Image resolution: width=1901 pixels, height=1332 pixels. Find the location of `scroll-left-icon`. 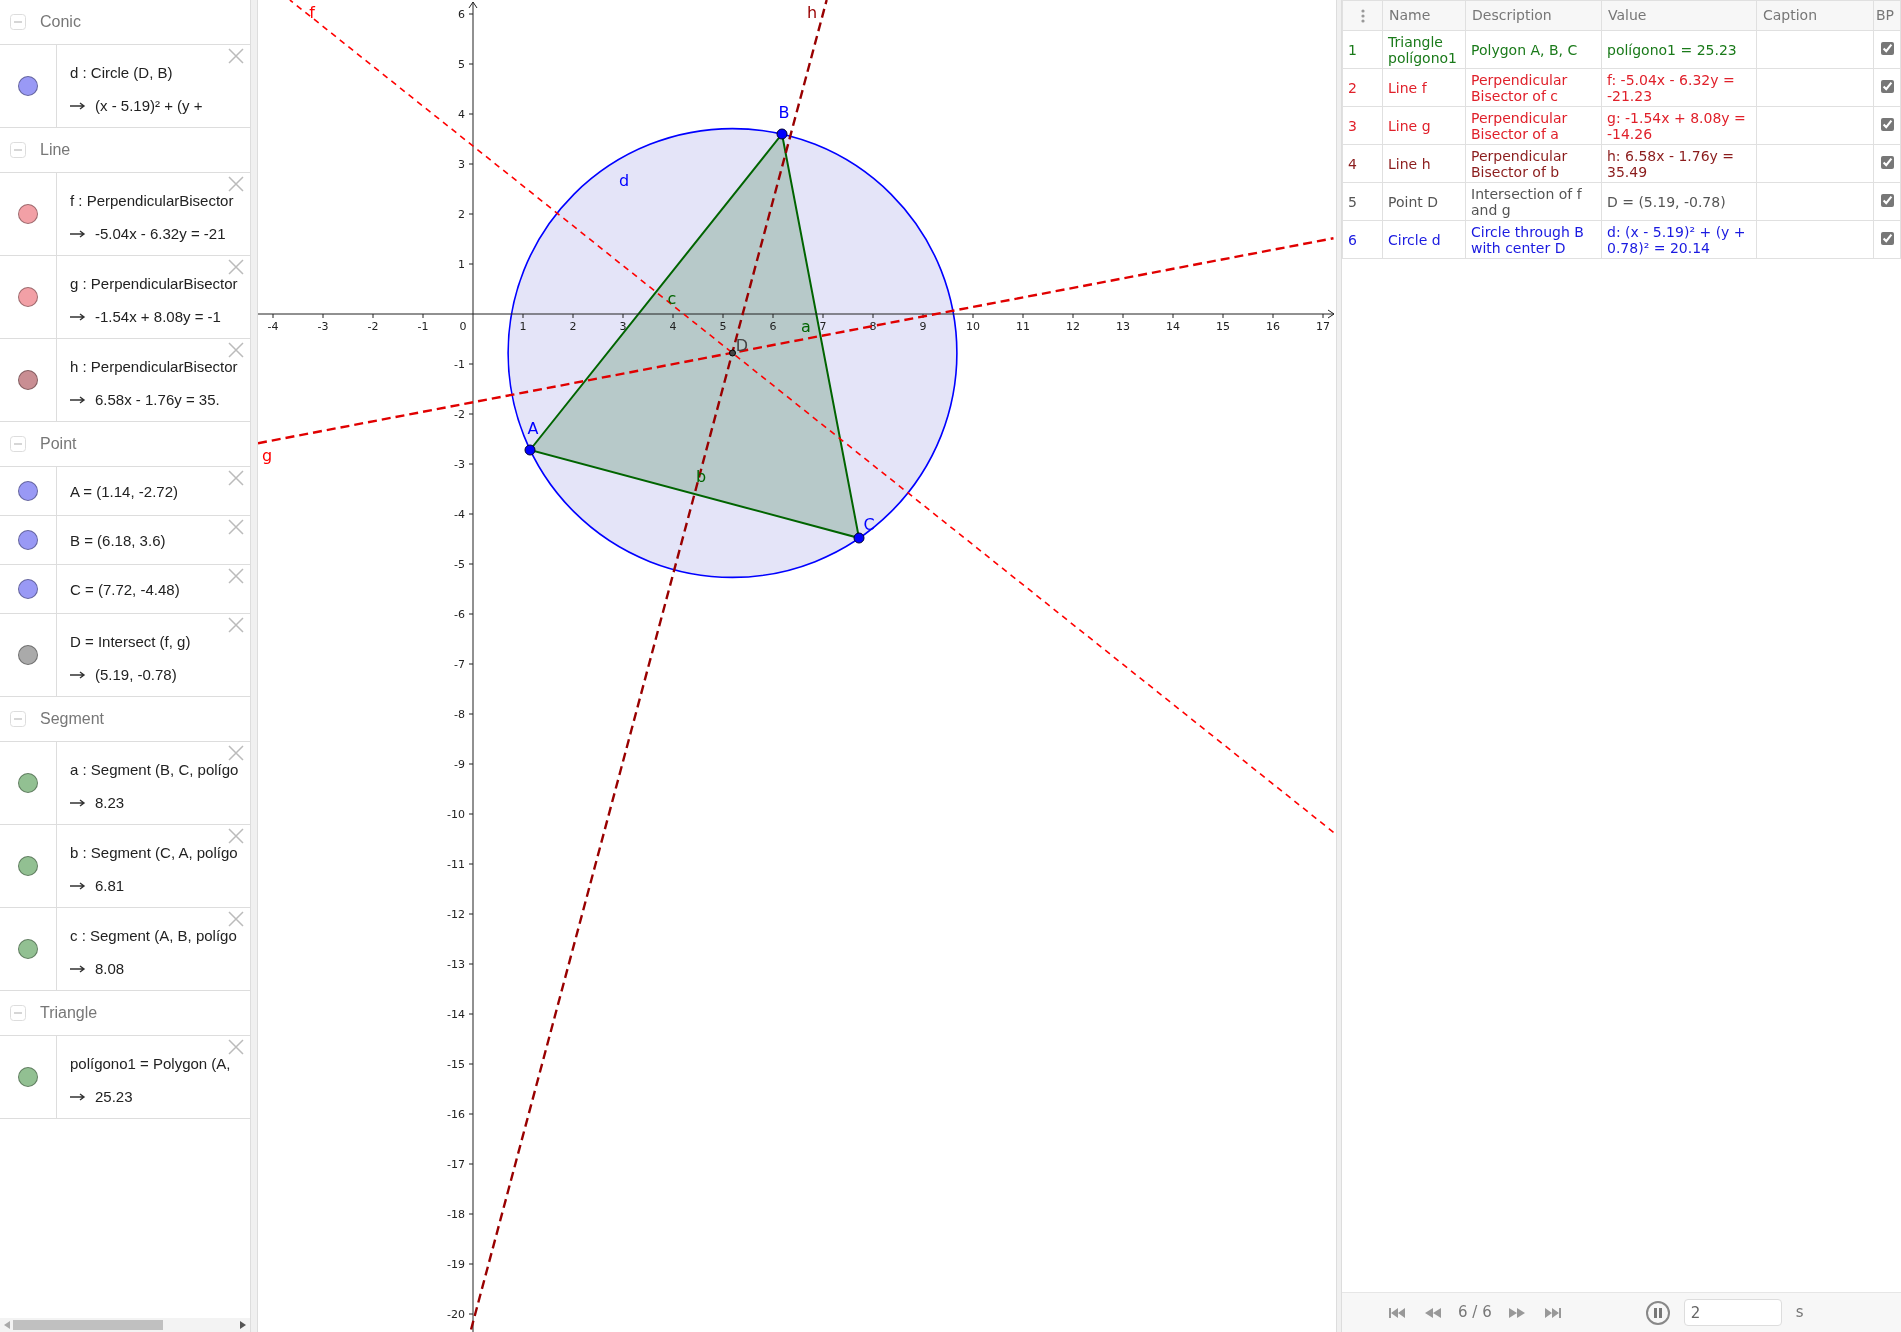

scroll-left-icon is located at coordinates (7, 1325).